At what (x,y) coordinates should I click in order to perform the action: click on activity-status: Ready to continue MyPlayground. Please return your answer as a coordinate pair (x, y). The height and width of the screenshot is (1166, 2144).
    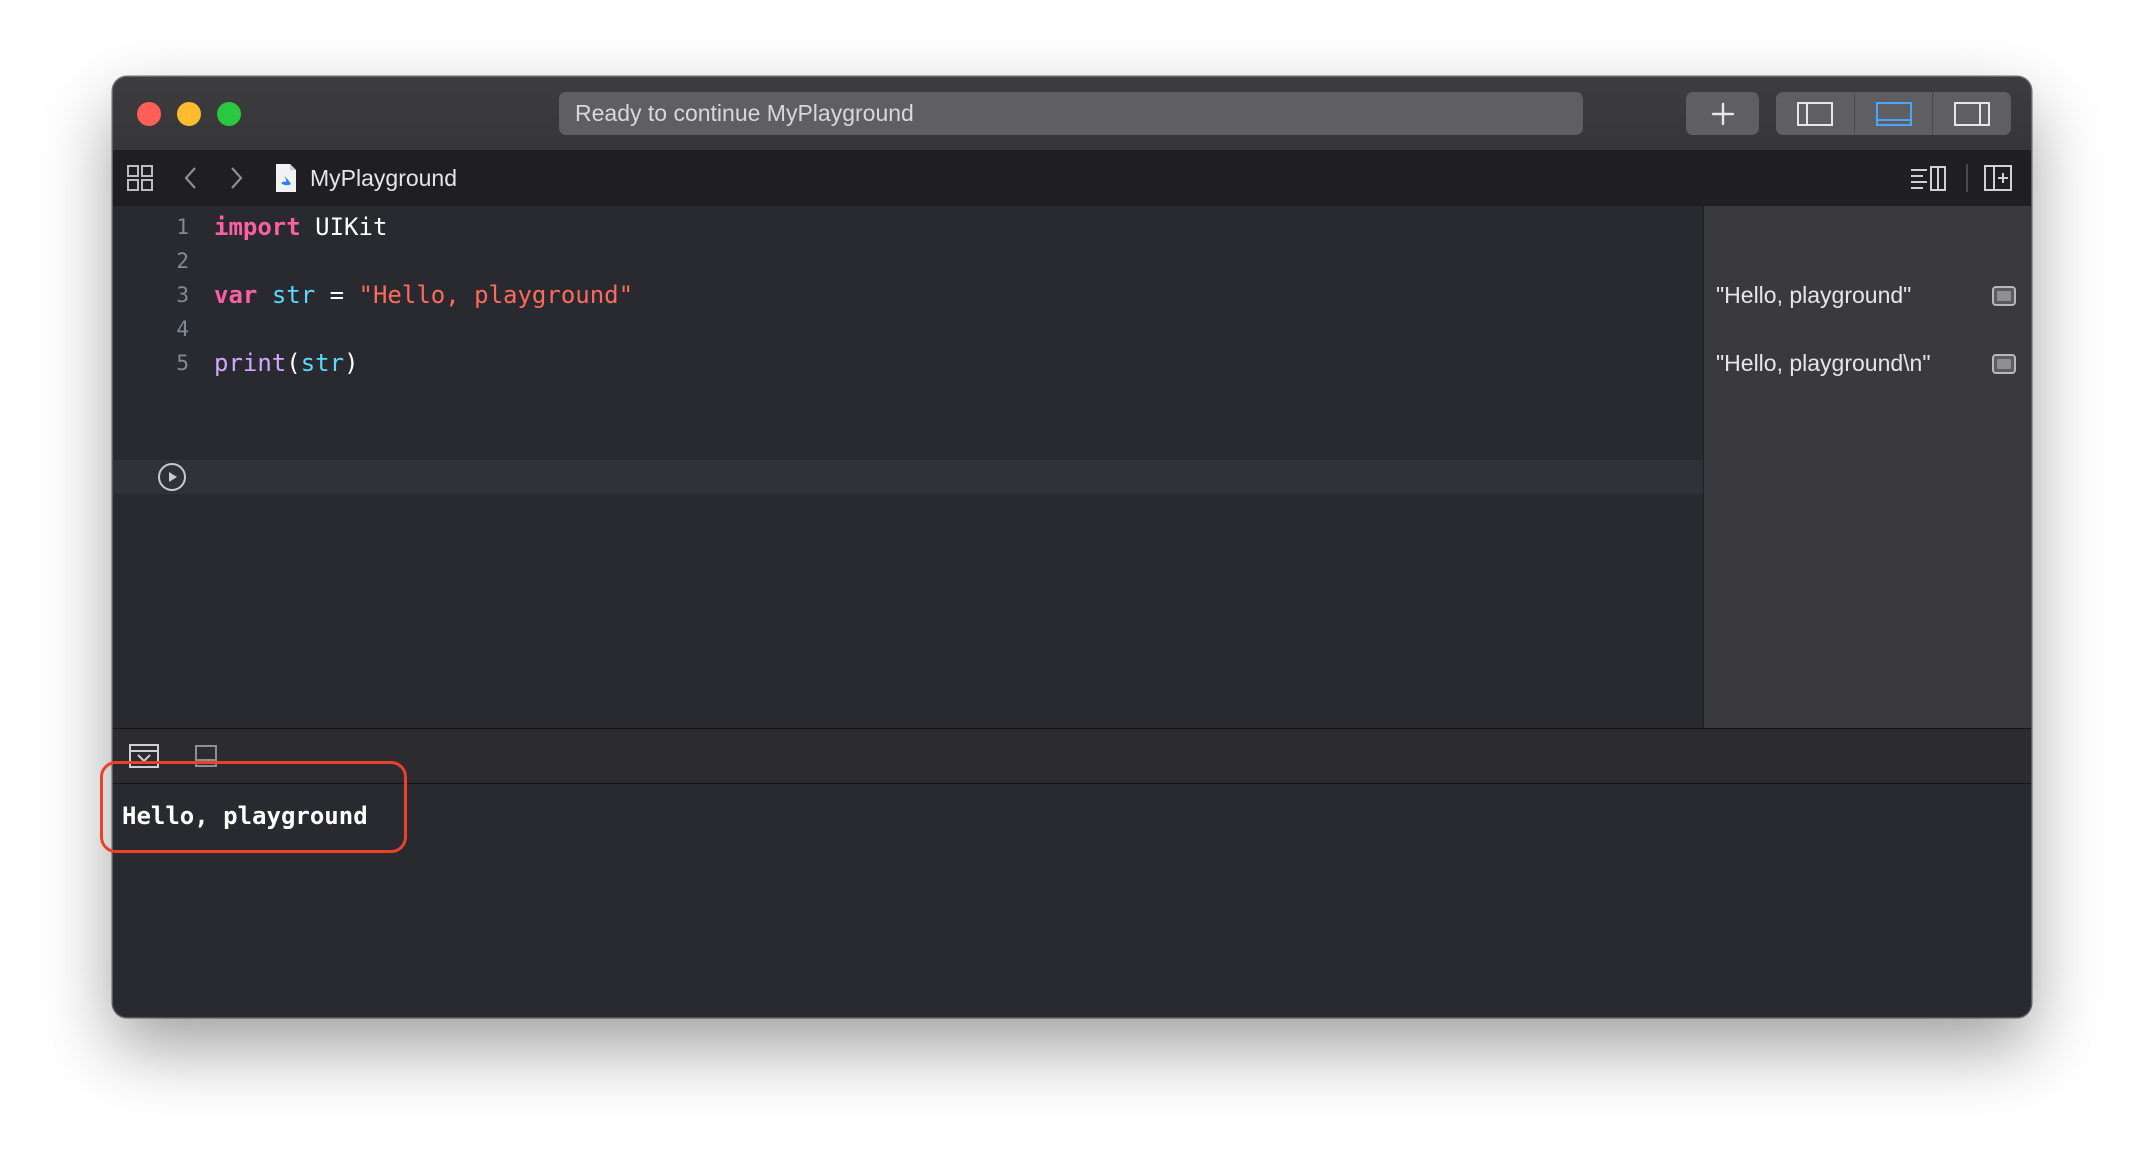
    Looking at the image, I should click on (1071, 113).